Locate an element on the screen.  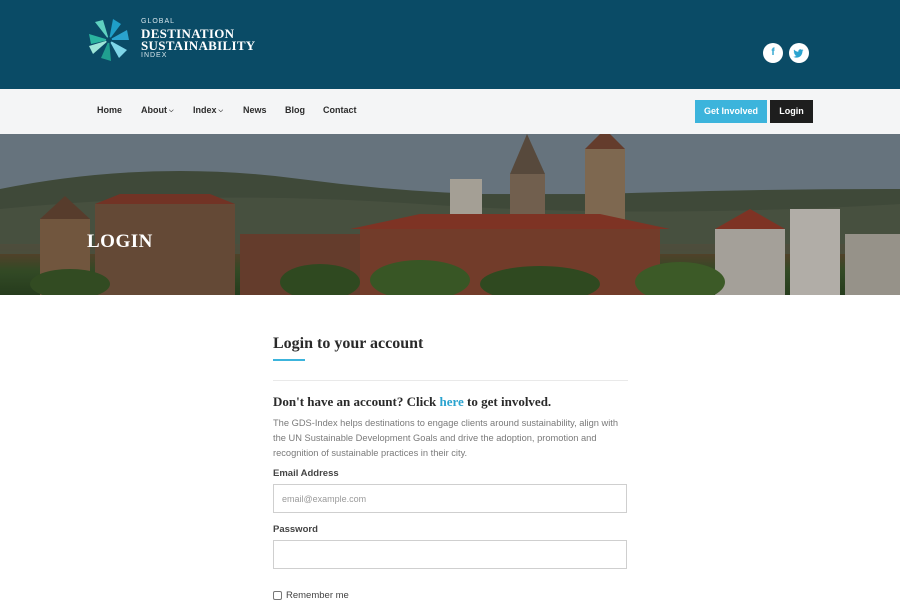
password-label: Password is located at coordinates (295, 529).